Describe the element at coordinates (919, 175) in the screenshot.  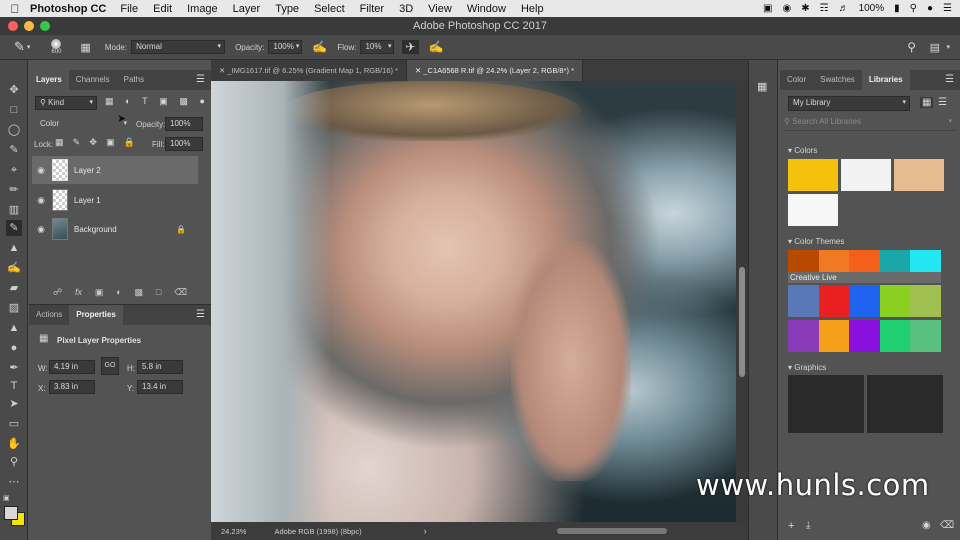
I see `color-swatch-tan` at that location.